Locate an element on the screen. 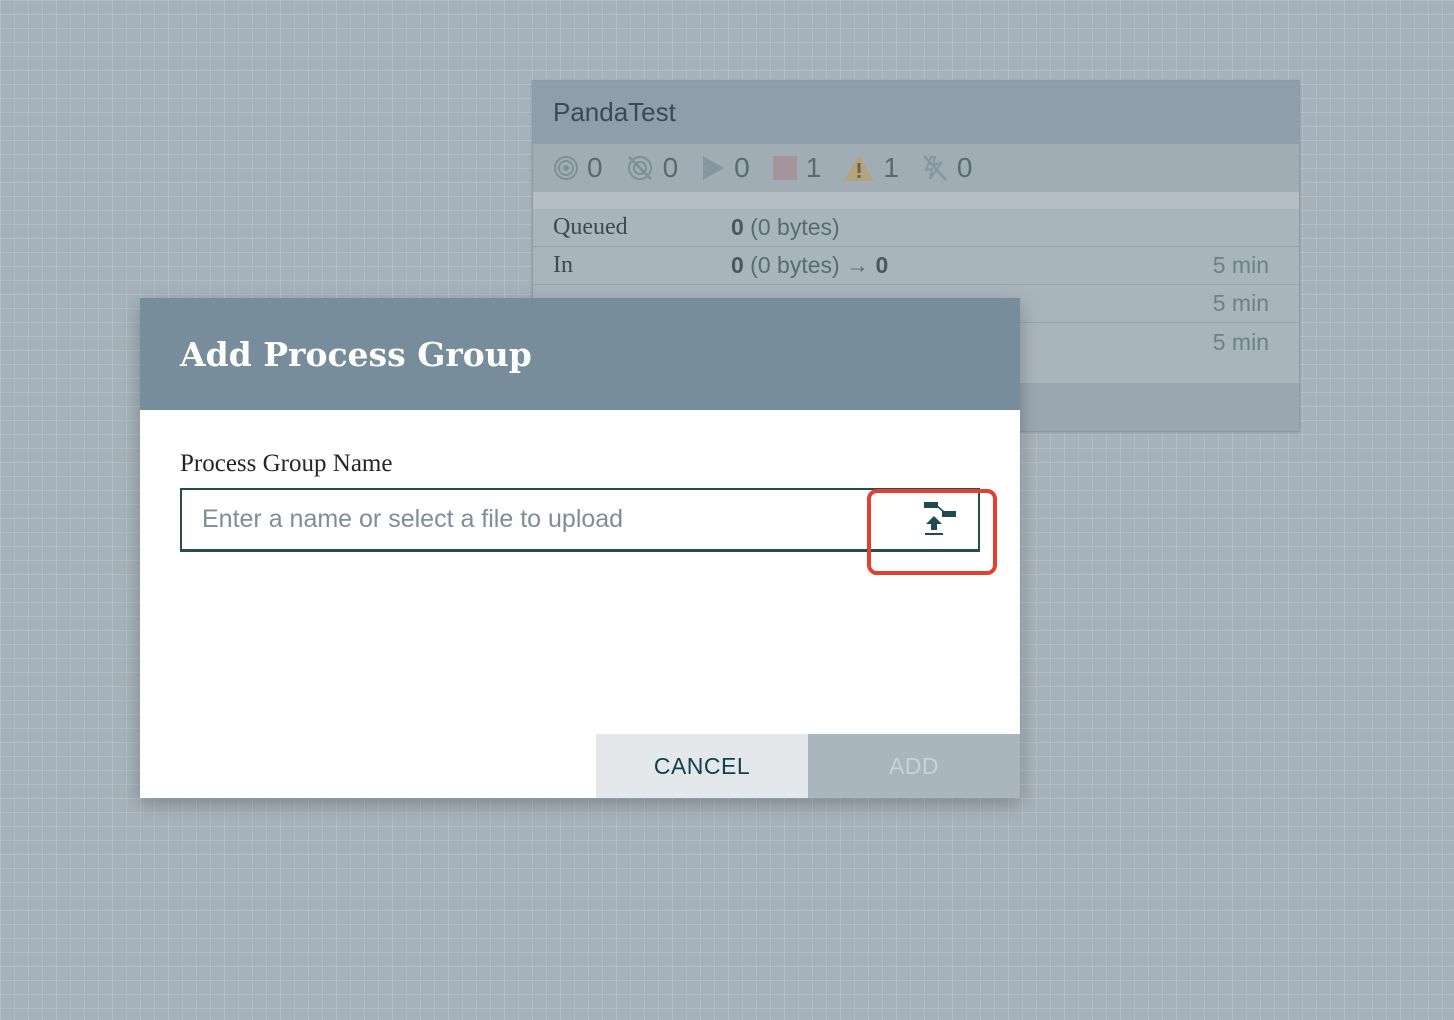  upload-flow-icon is located at coordinates (940, 521).